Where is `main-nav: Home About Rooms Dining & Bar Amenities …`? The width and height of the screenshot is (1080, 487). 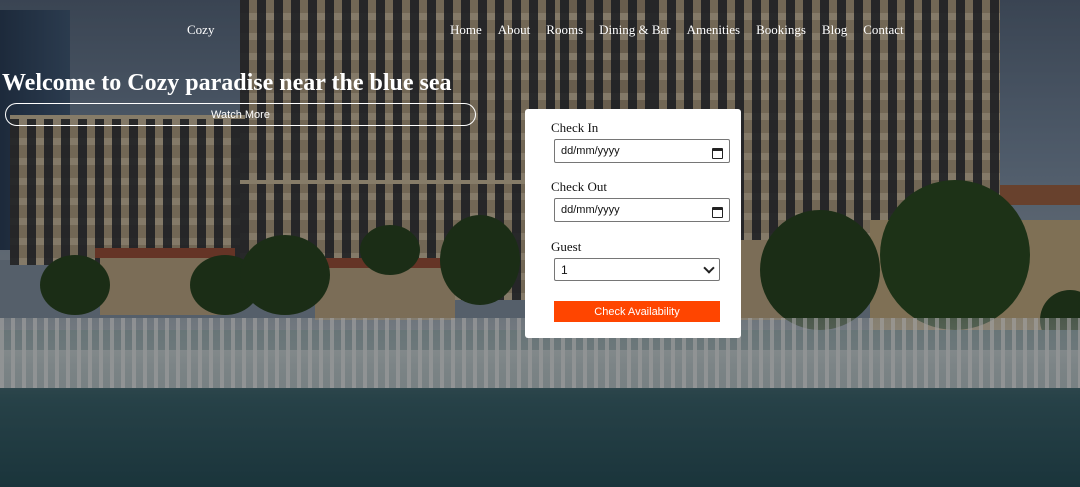
main-nav: Home About Rooms Dining & Bar Amenities … is located at coordinates (677, 30).